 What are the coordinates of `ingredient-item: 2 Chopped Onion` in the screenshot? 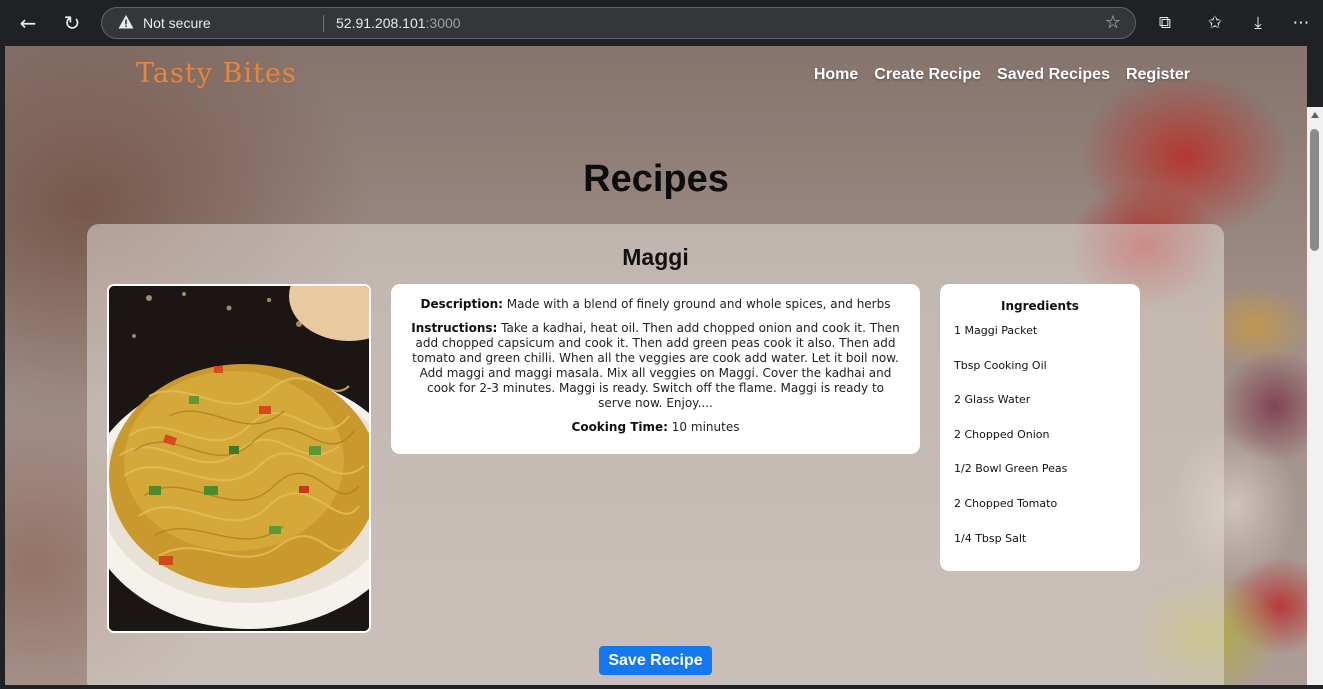 It's located at (1002, 434).